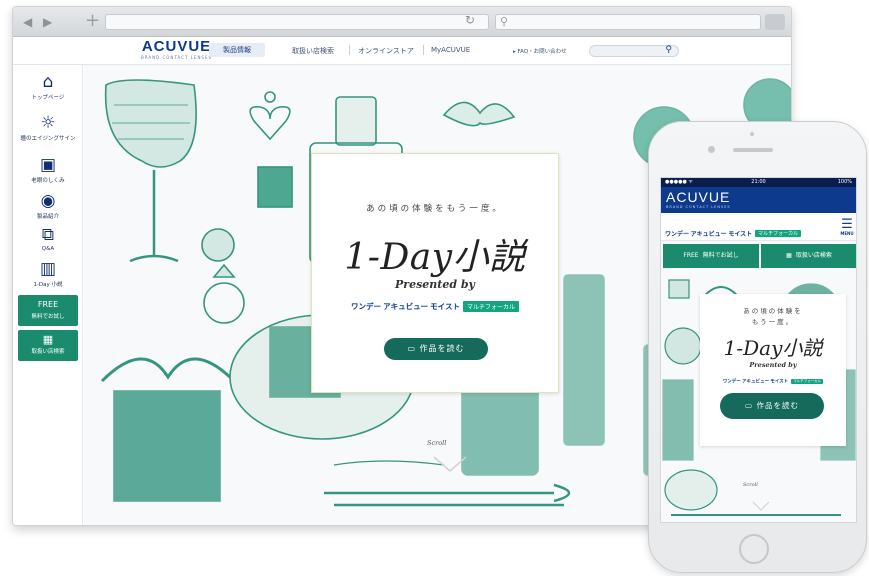  Describe the element at coordinates (48, 82) in the screenshot. I see `home-icon: ⌂` at that location.